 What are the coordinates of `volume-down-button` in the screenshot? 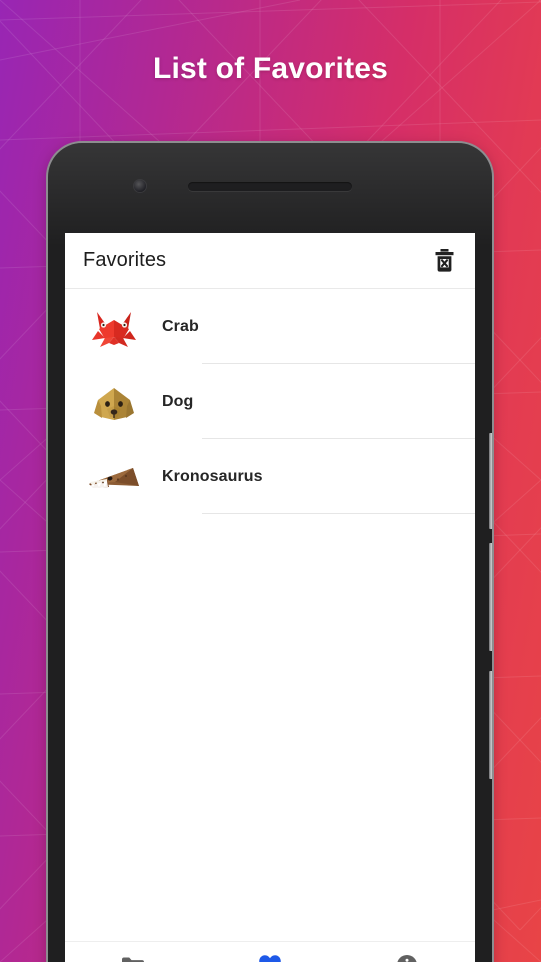 It's located at (490, 597).